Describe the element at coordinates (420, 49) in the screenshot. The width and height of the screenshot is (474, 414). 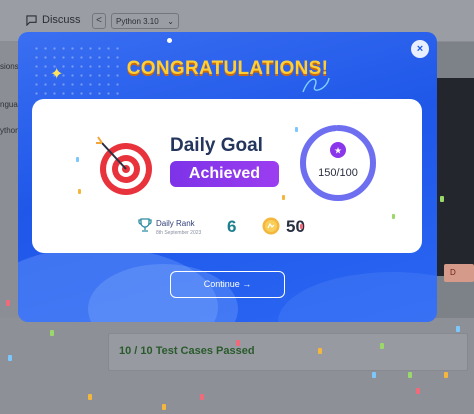
I see `close-icon: ×` at that location.